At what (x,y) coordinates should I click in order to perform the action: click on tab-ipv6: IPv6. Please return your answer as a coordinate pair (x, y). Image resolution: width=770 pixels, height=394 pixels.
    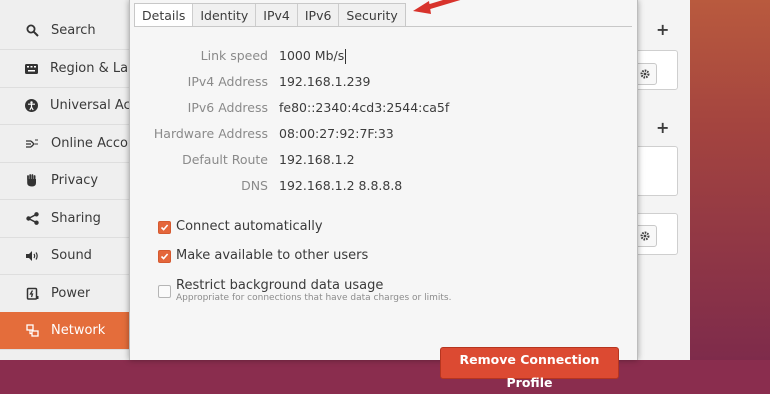
    Looking at the image, I should click on (319, 15).